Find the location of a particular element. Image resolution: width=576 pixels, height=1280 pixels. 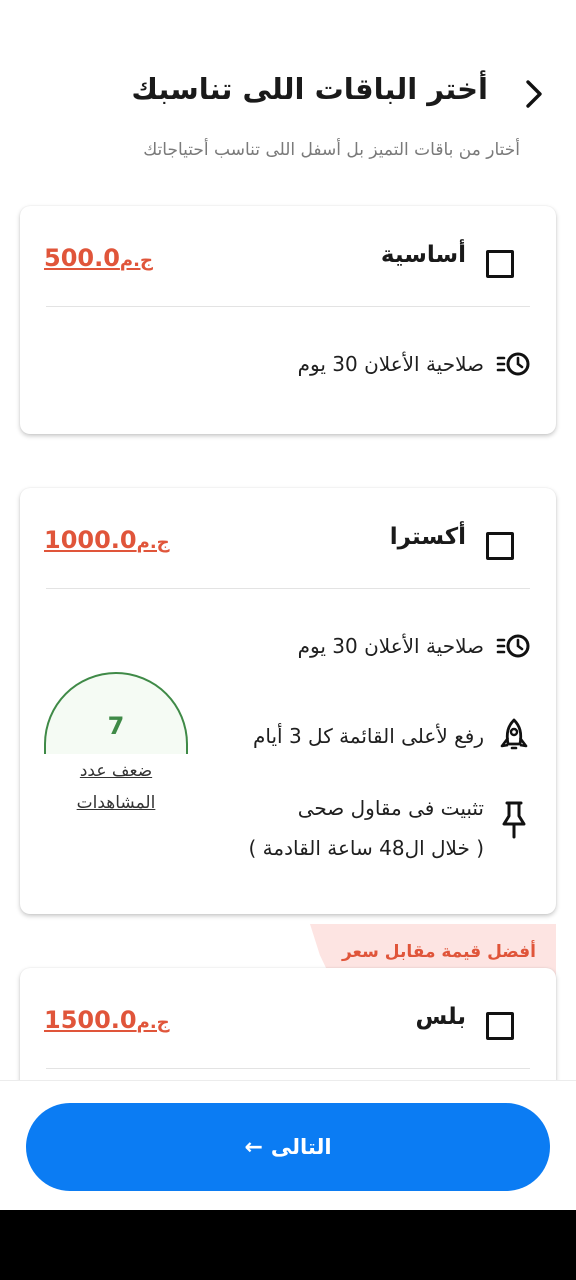

feature-subtext: ( خلال ال48 ساعة القادمة ) is located at coordinates (366, 848).